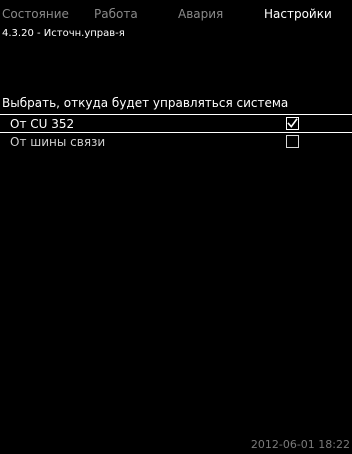  What do you see at coordinates (35, 14) in the screenshot?
I see `tab-status: Состояние` at bounding box center [35, 14].